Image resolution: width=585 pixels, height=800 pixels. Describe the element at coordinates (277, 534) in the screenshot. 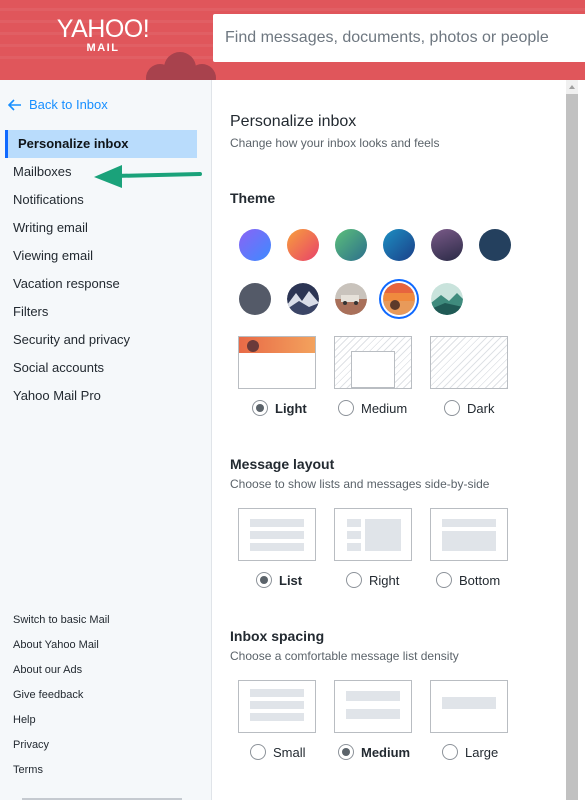

I see `layout-preview-list` at that location.